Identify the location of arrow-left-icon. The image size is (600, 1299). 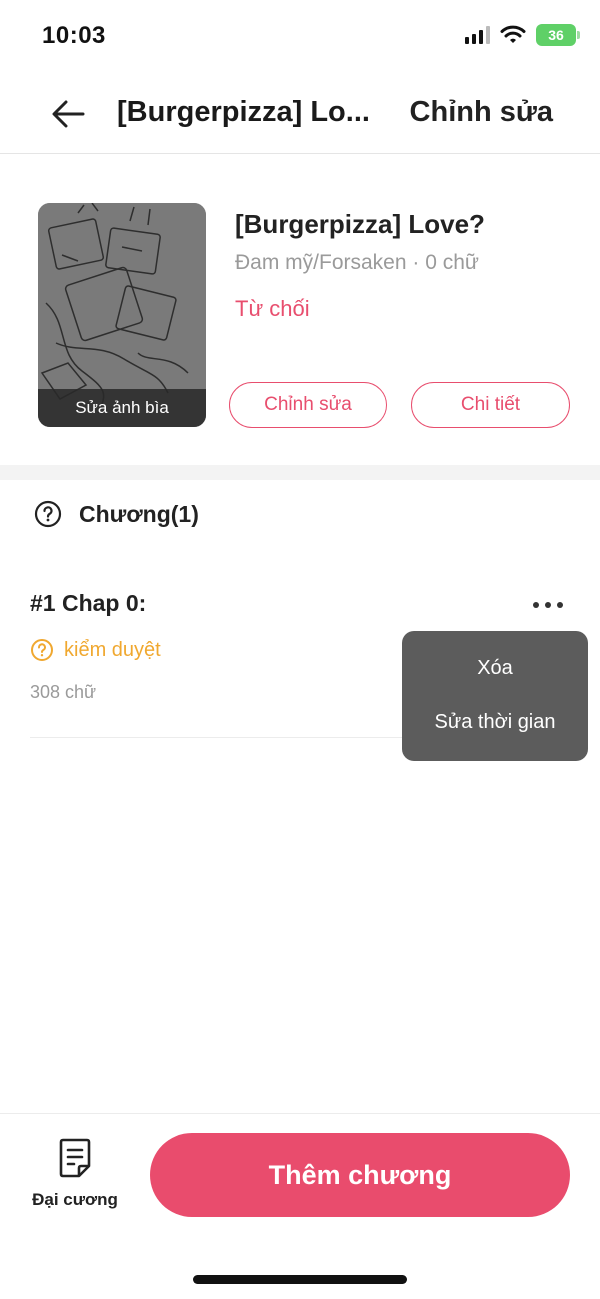
(68, 114).